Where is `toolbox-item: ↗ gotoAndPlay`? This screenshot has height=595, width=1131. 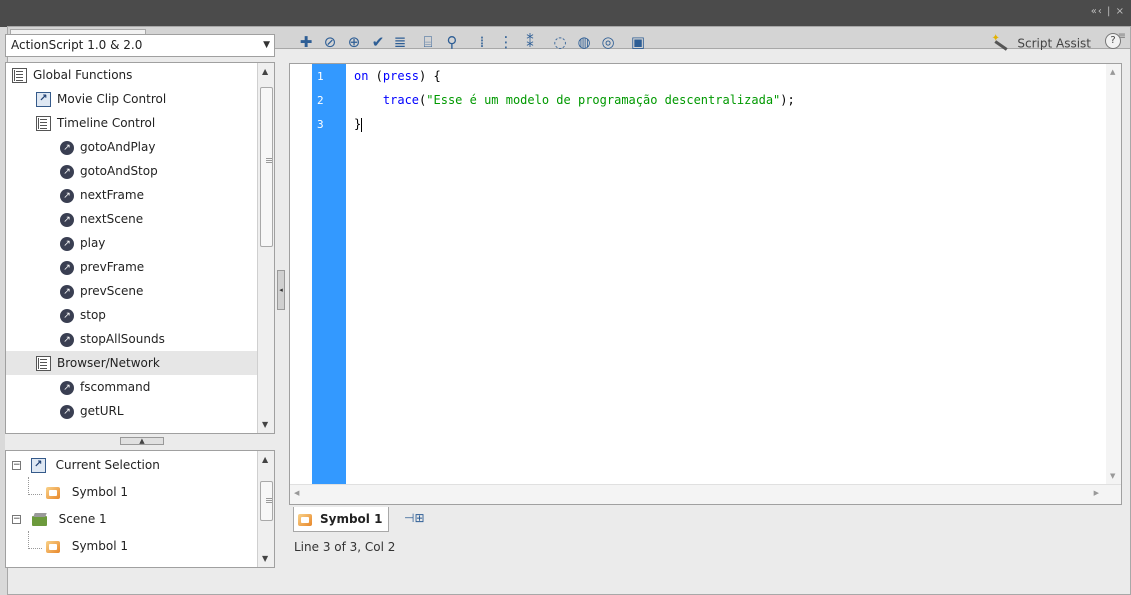 toolbox-item: ↗ gotoAndPlay is located at coordinates (132, 147).